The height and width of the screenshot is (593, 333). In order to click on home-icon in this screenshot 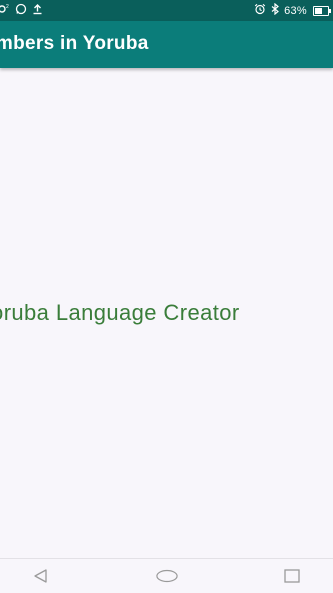, I will do `click(167, 576)`.